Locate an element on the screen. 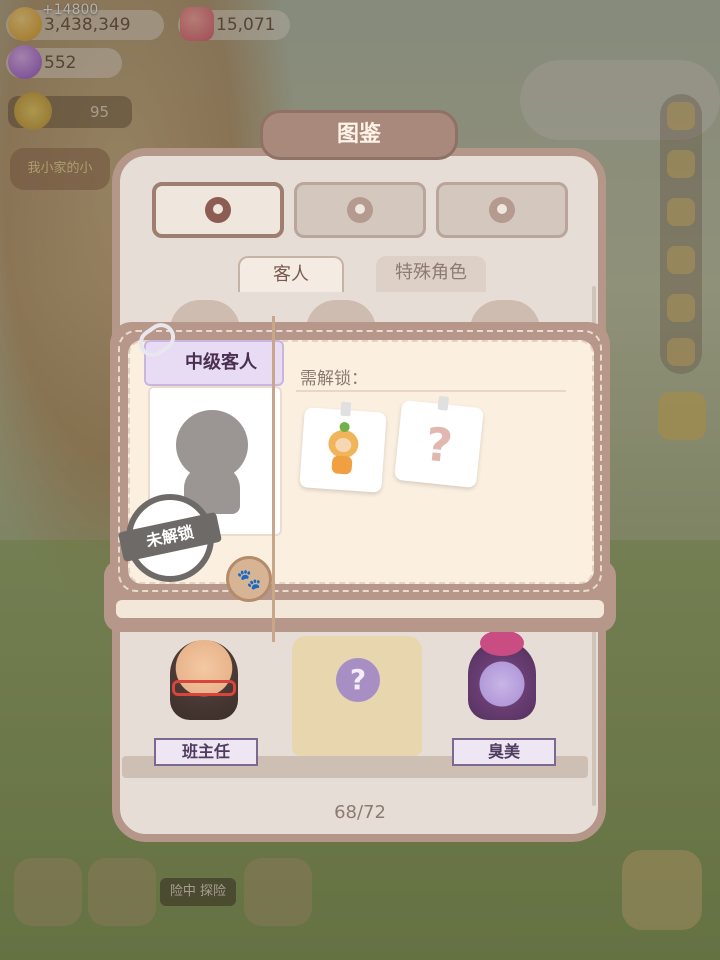 The image size is (720, 960). character-name-plate: 臭美 is located at coordinates (504, 752).